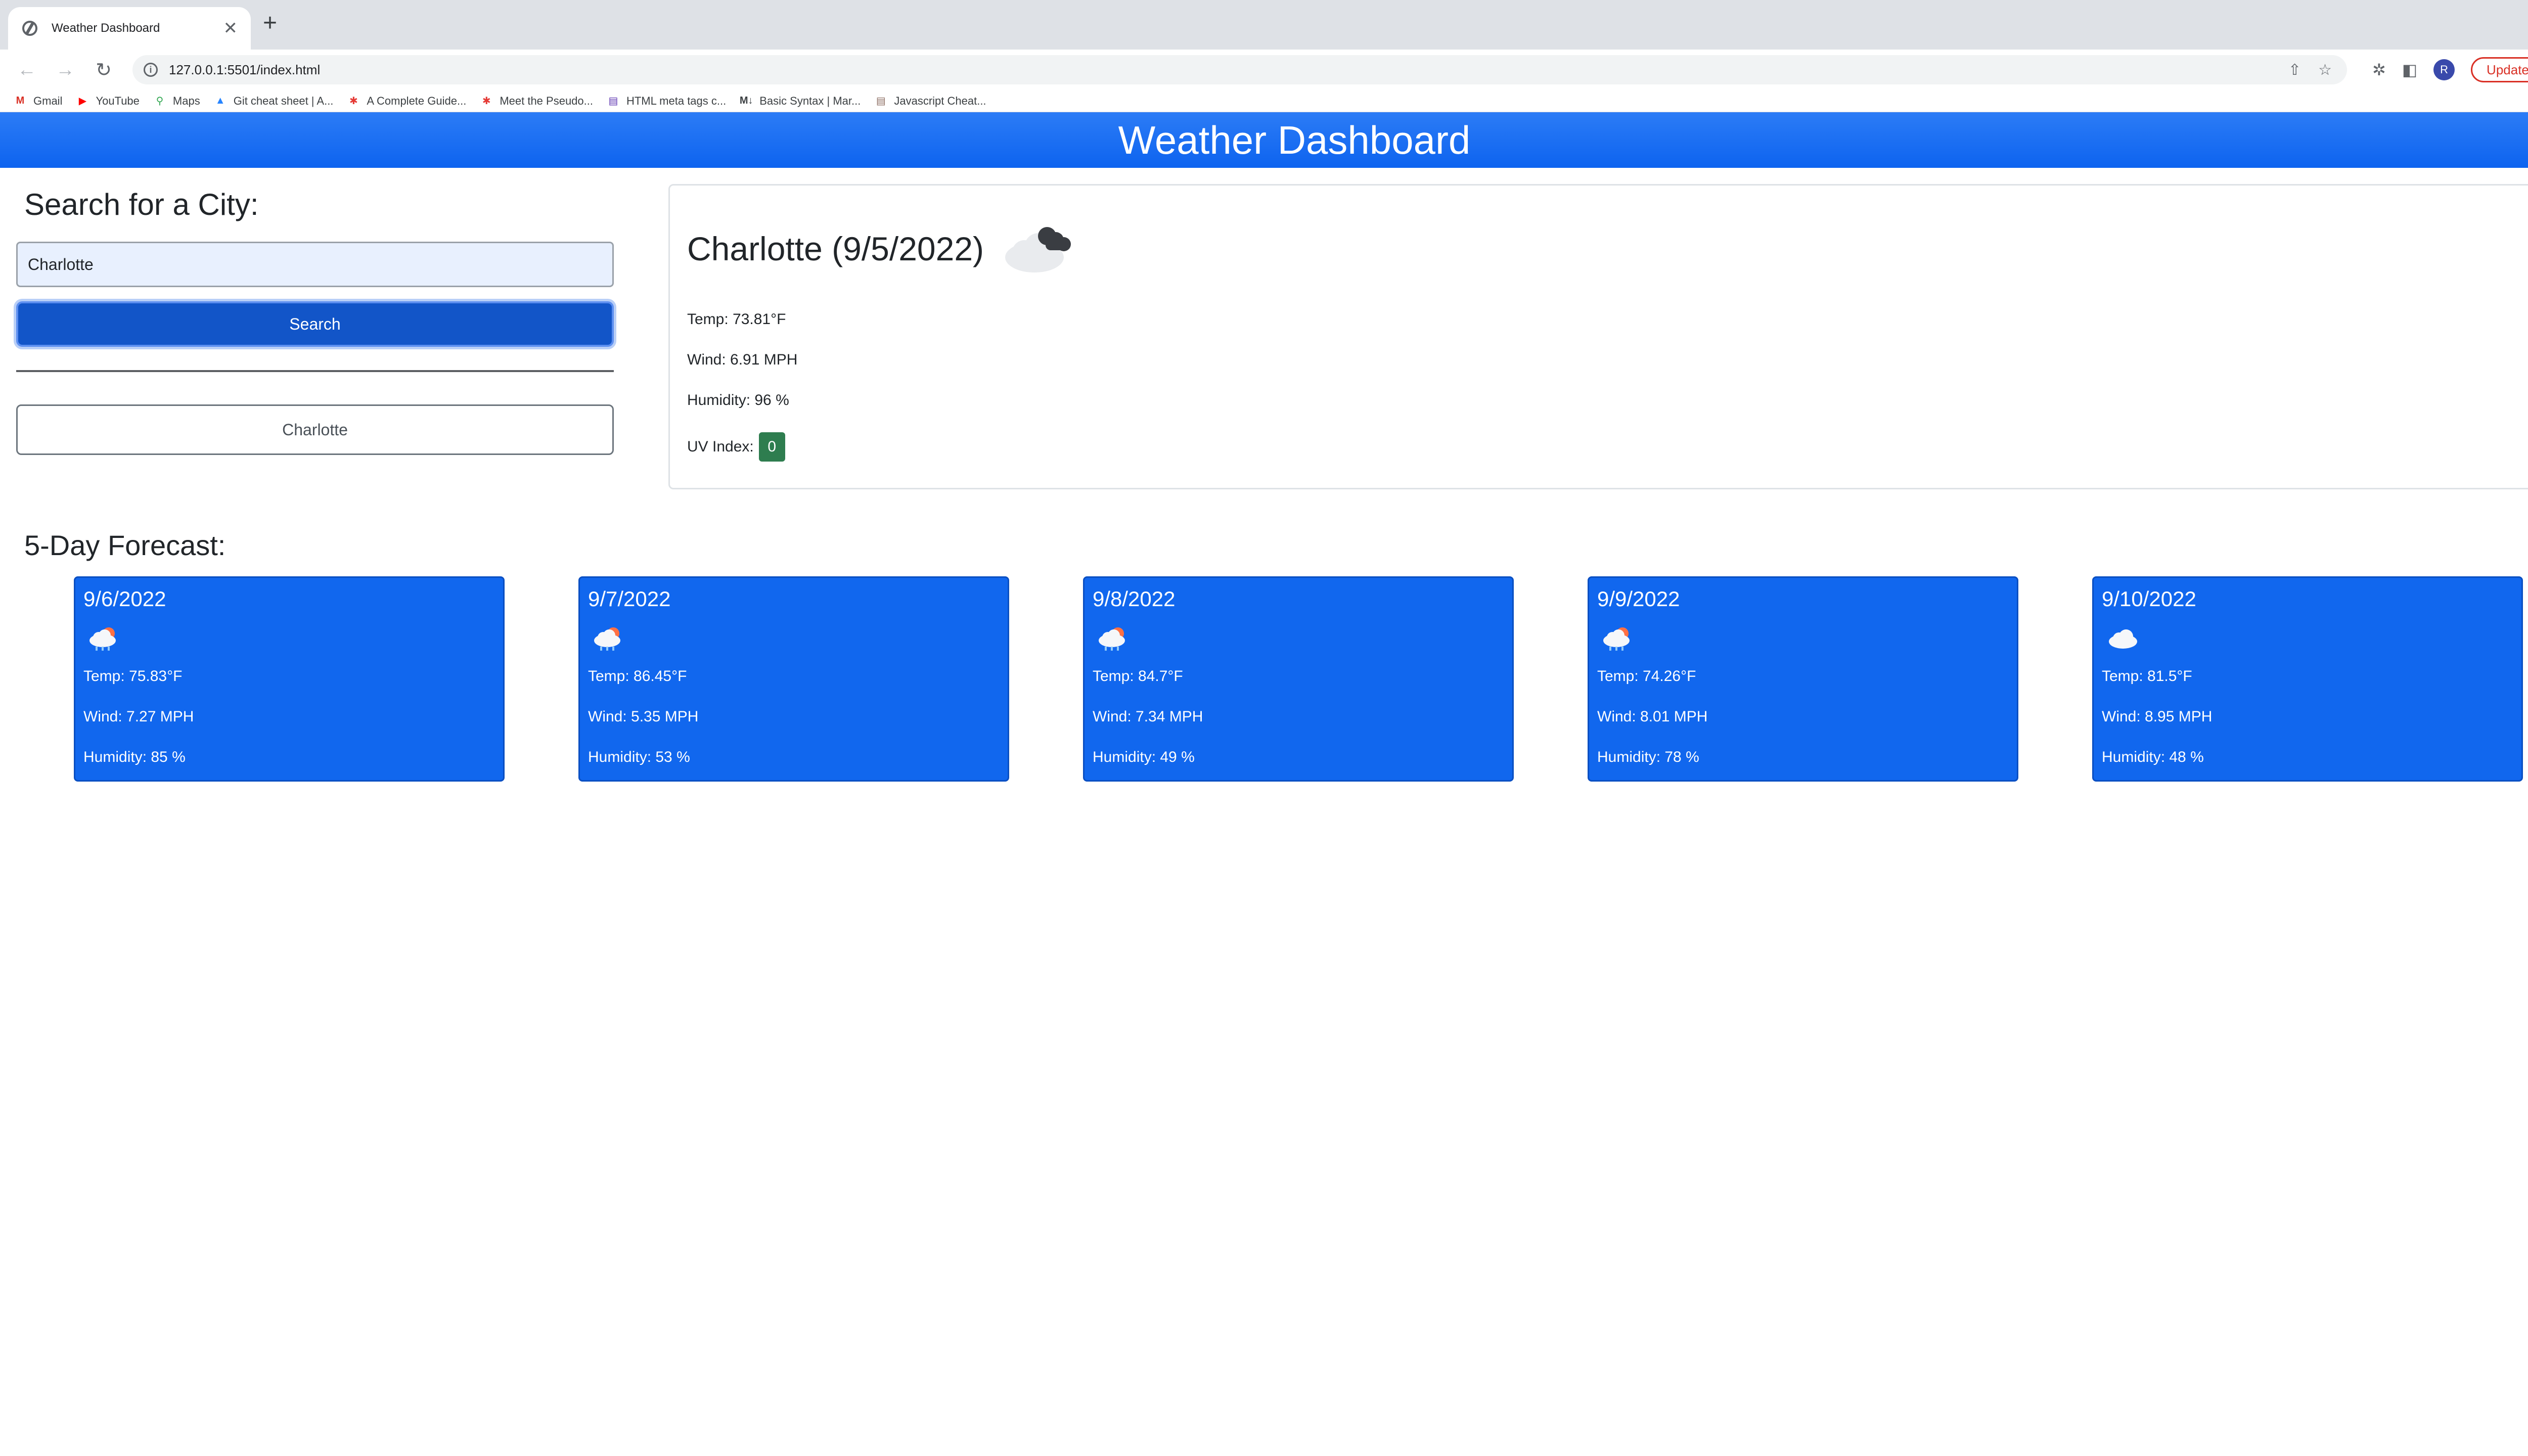 This screenshot has width=2528, height=1456. I want to click on forecast-wind: Wind: 7.27 MPH, so click(139, 716).